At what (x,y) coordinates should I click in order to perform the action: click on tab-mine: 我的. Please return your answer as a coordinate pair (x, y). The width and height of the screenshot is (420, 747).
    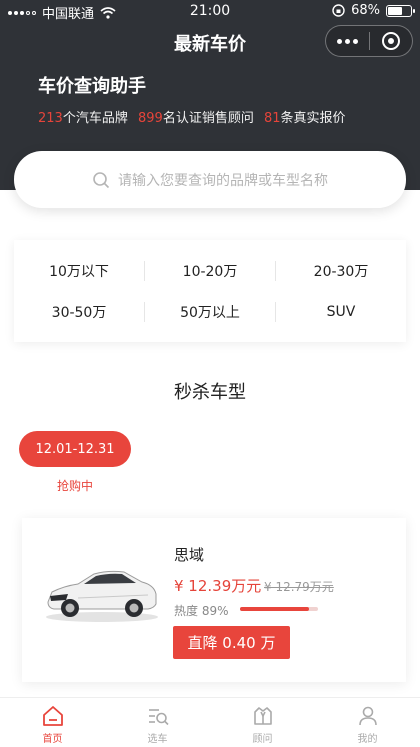
    Looking at the image, I should click on (367, 724).